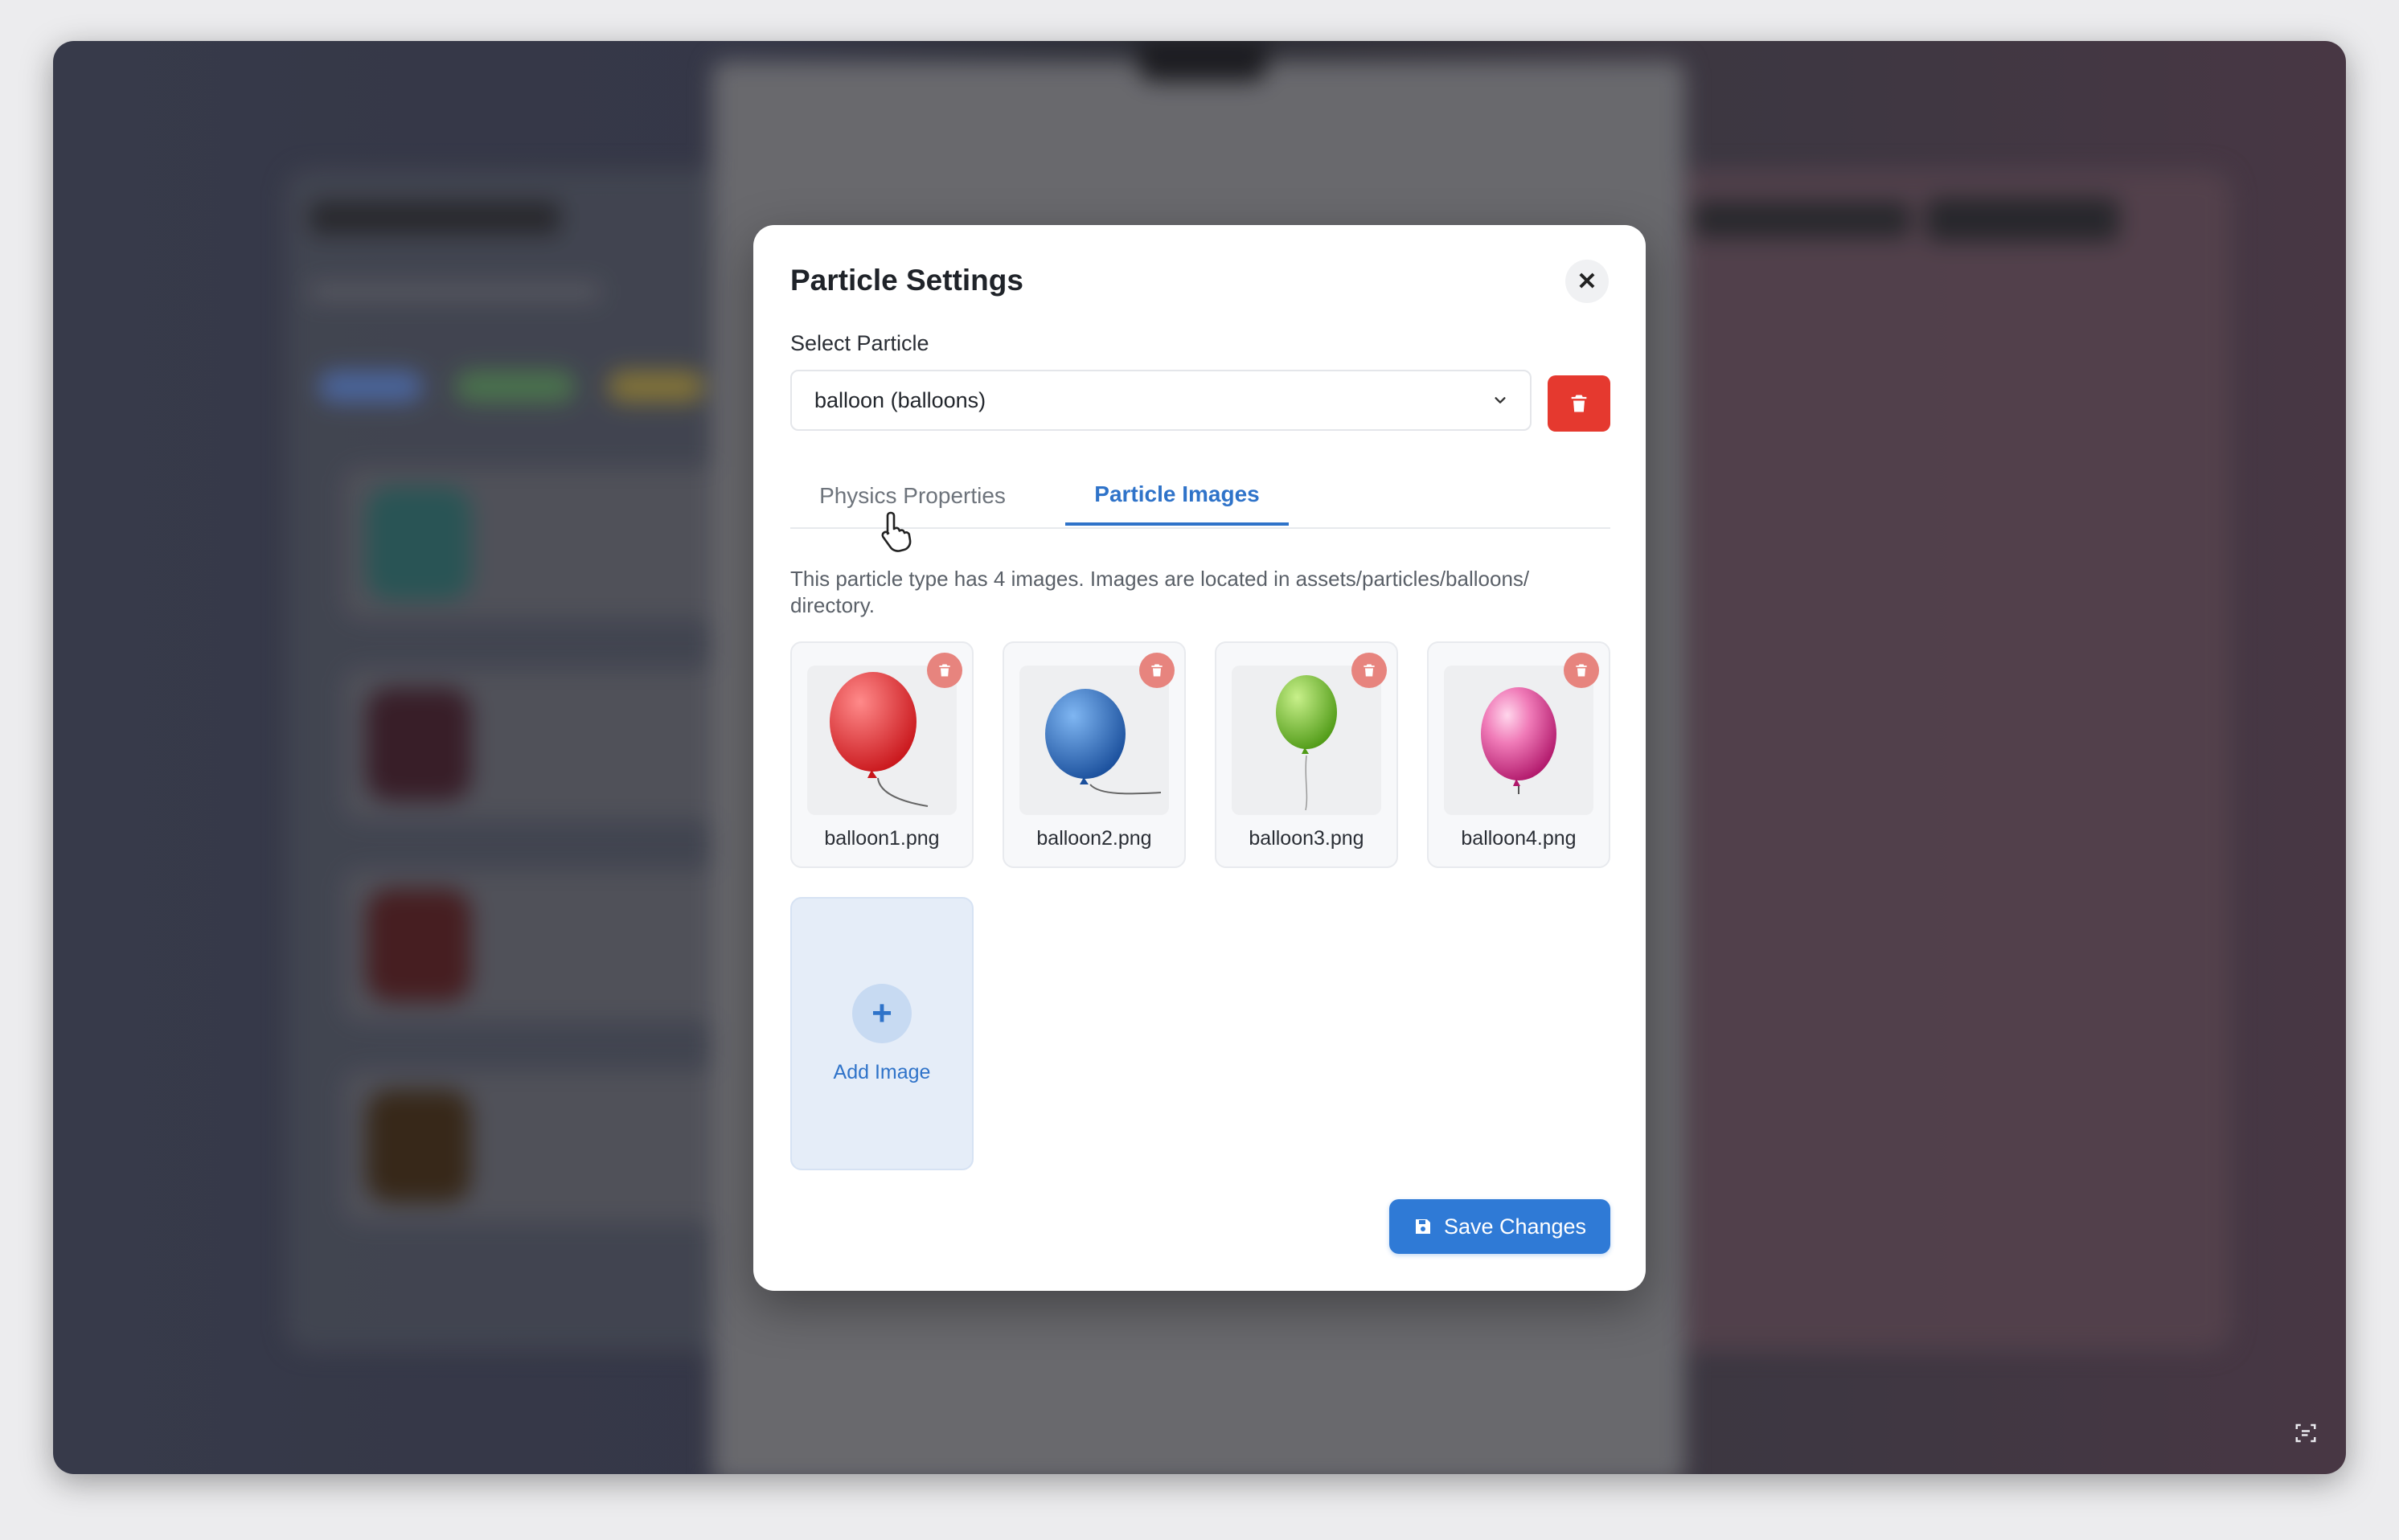  Describe the element at coordinates (900, 400) in the screenshot. I see `particle-select-value: balloon (balloons)` at that location.